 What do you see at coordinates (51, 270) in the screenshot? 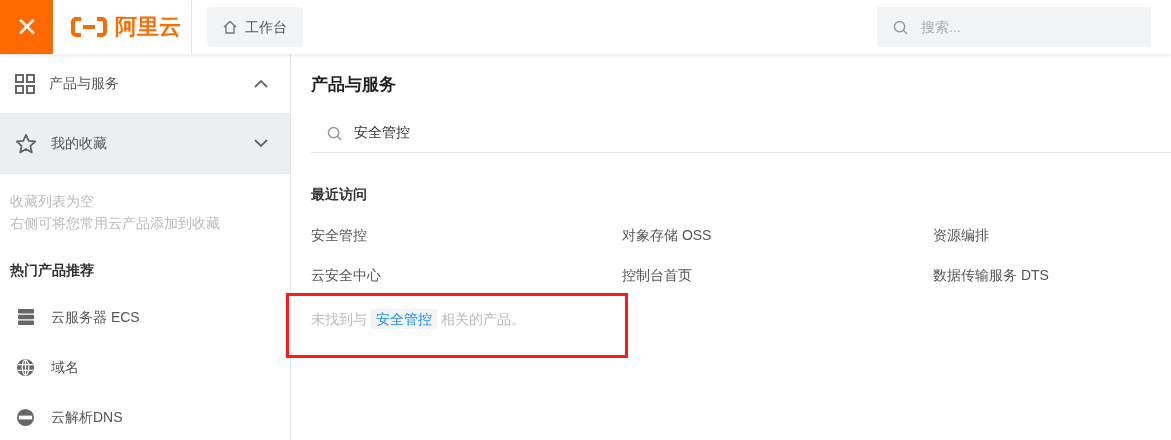
I see `section-heading: 热门产品推荐` at bounding box center [51, 270].